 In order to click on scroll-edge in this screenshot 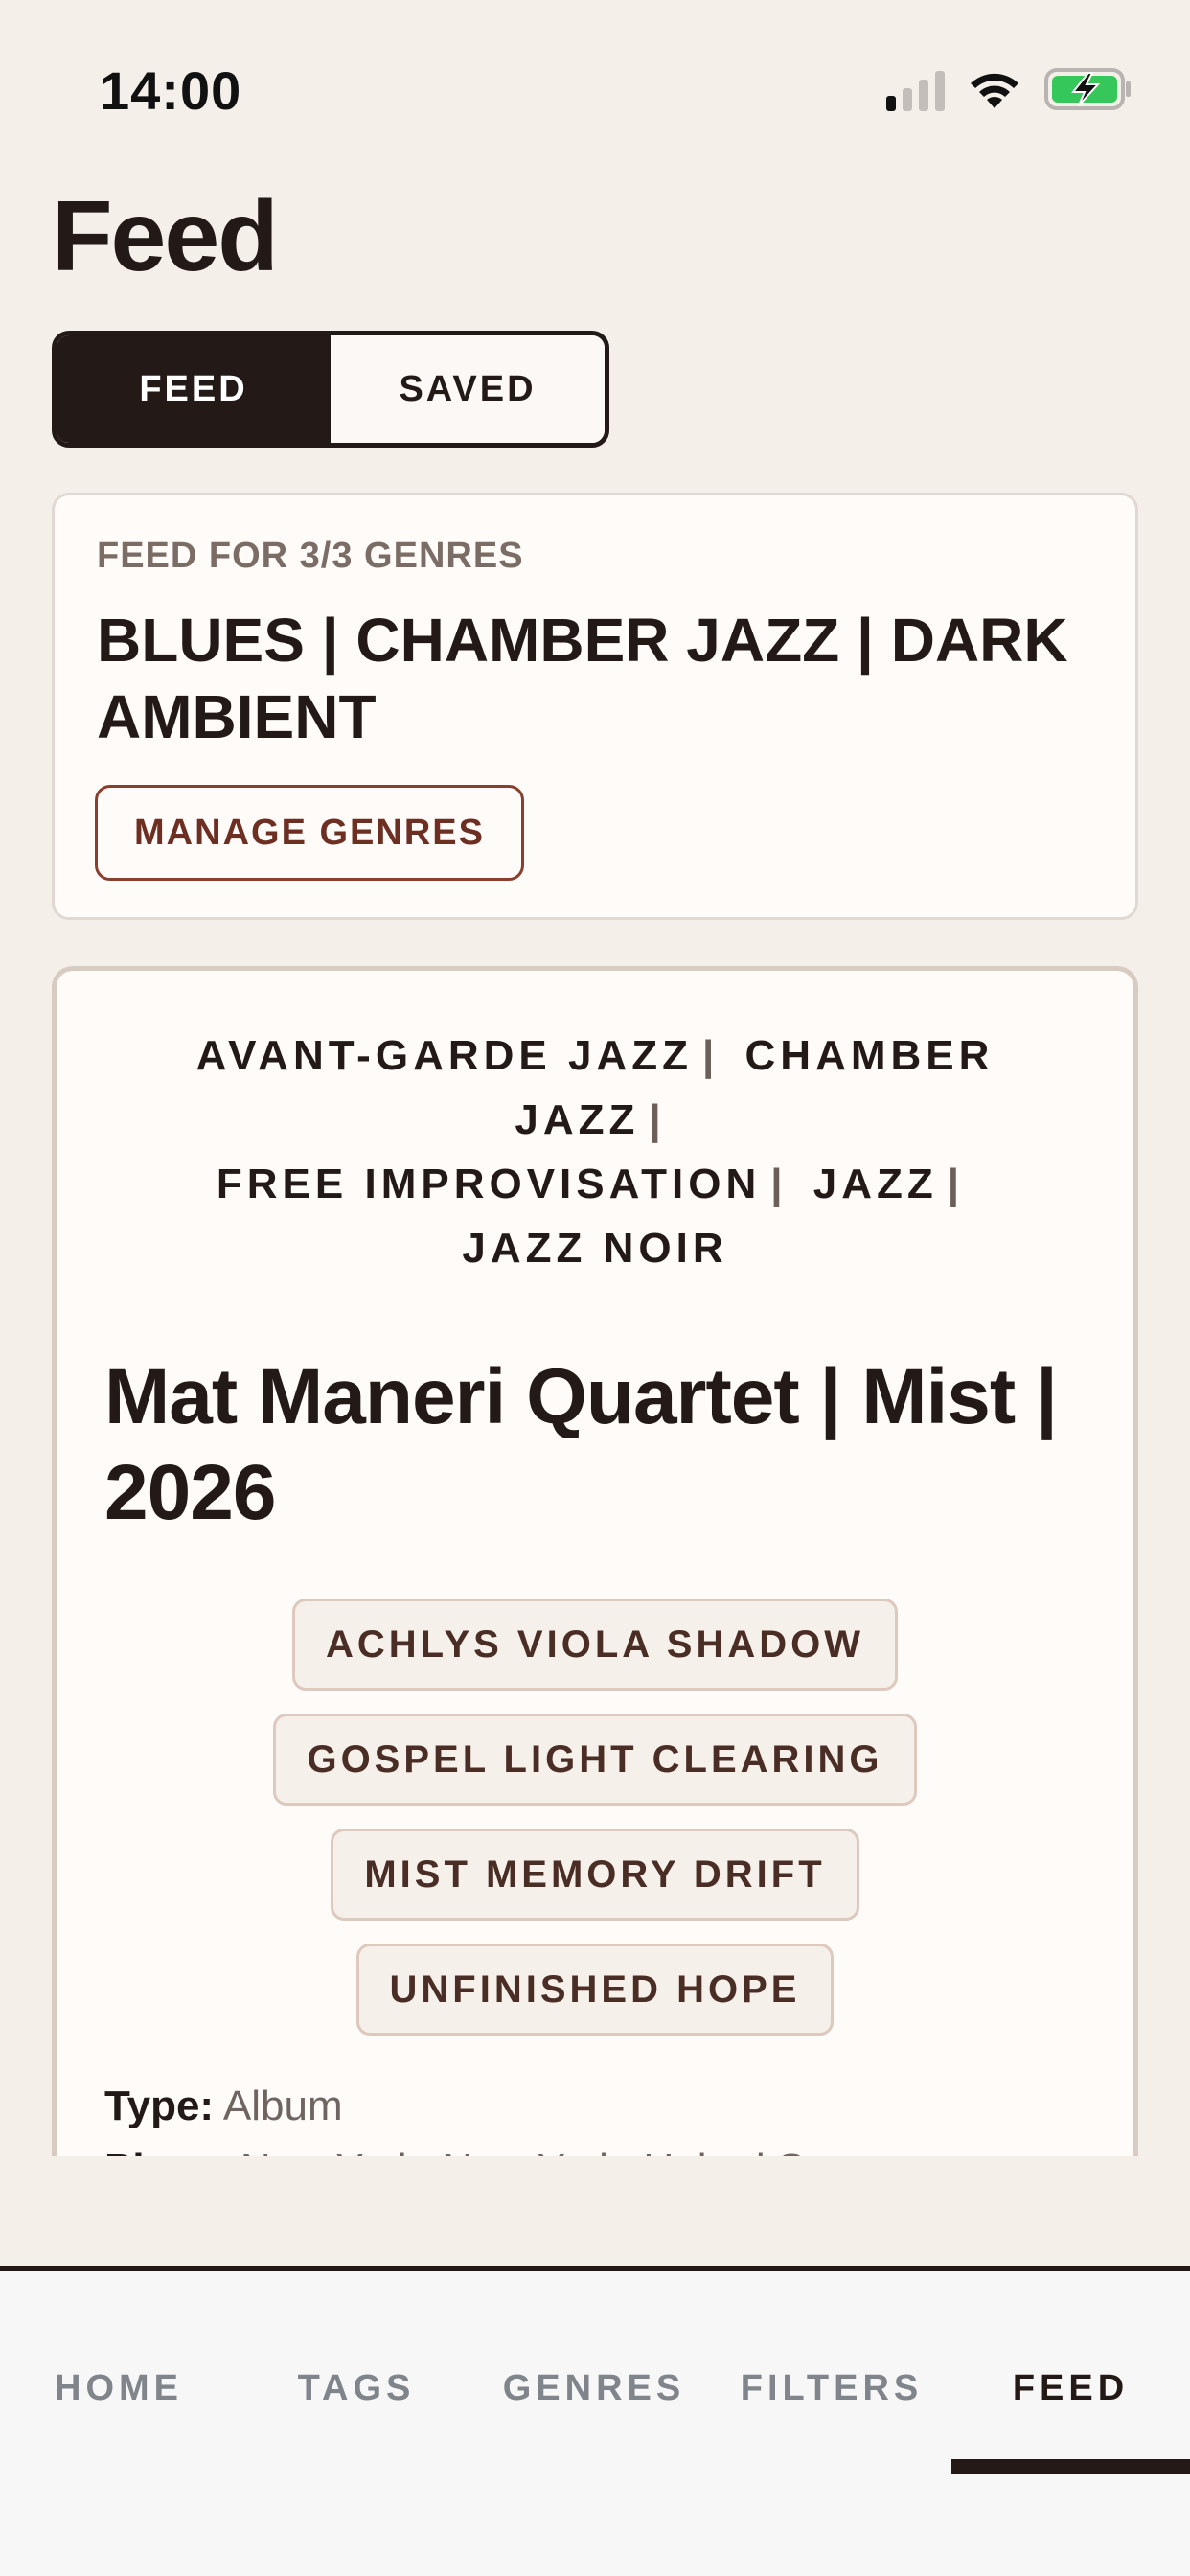, I will do `click(595, 2212)`.